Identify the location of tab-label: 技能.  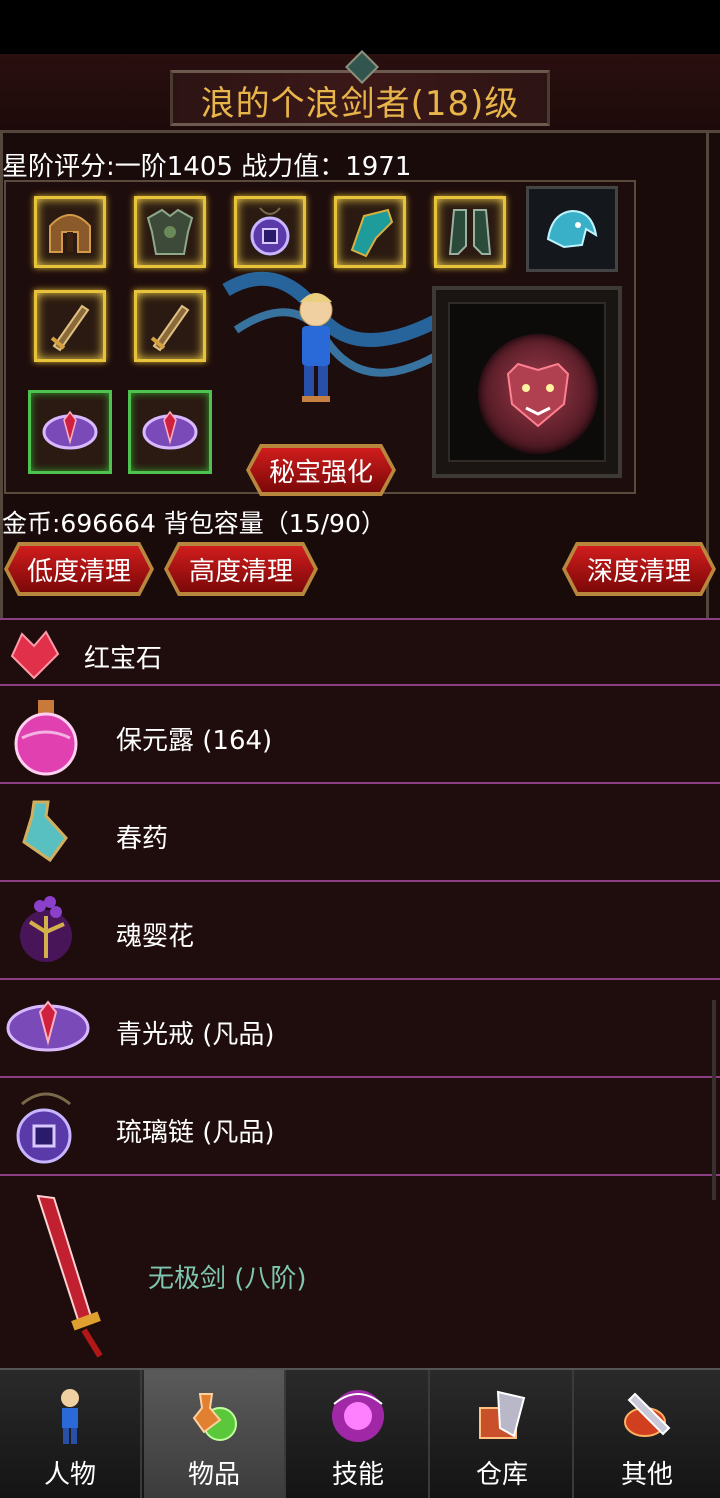
(357, 1475).